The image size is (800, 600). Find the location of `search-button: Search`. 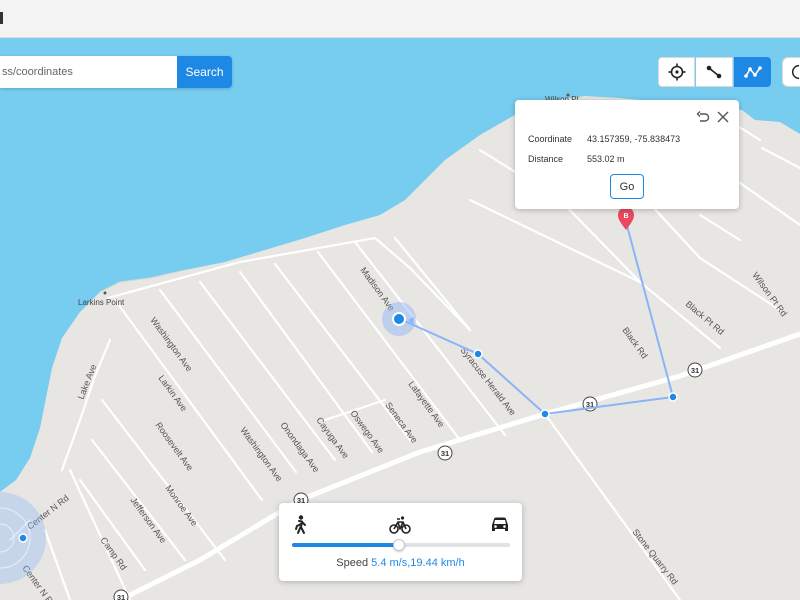

search-button: Search is located at coordinates (204, 72).